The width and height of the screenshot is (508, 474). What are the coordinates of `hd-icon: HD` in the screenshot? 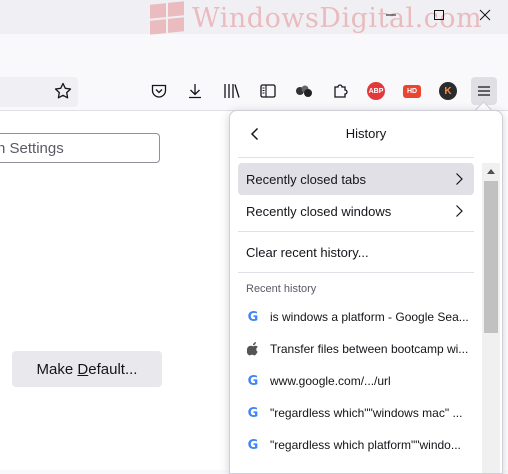 It's located at (412, 91).